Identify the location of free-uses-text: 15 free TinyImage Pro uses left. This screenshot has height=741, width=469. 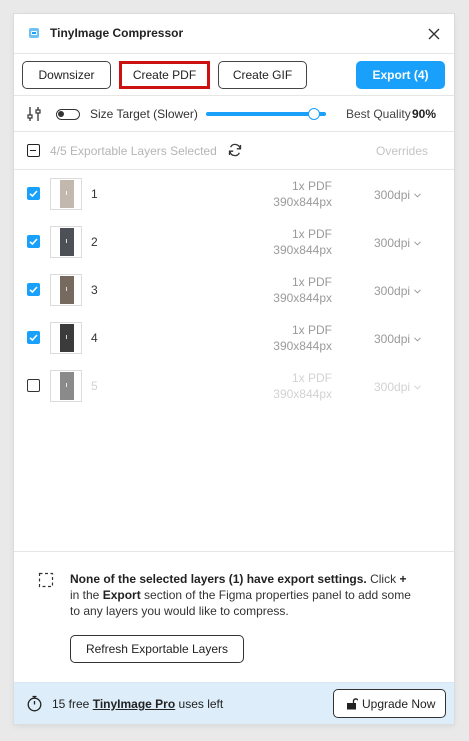
(137, 704).